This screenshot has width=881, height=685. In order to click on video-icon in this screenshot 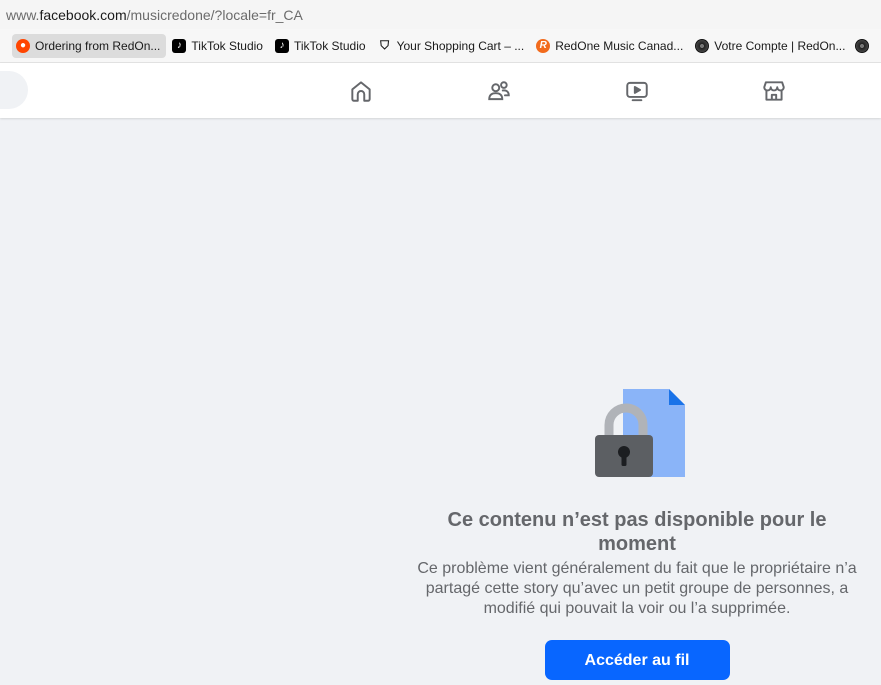, I will do `click(637, 91)`.